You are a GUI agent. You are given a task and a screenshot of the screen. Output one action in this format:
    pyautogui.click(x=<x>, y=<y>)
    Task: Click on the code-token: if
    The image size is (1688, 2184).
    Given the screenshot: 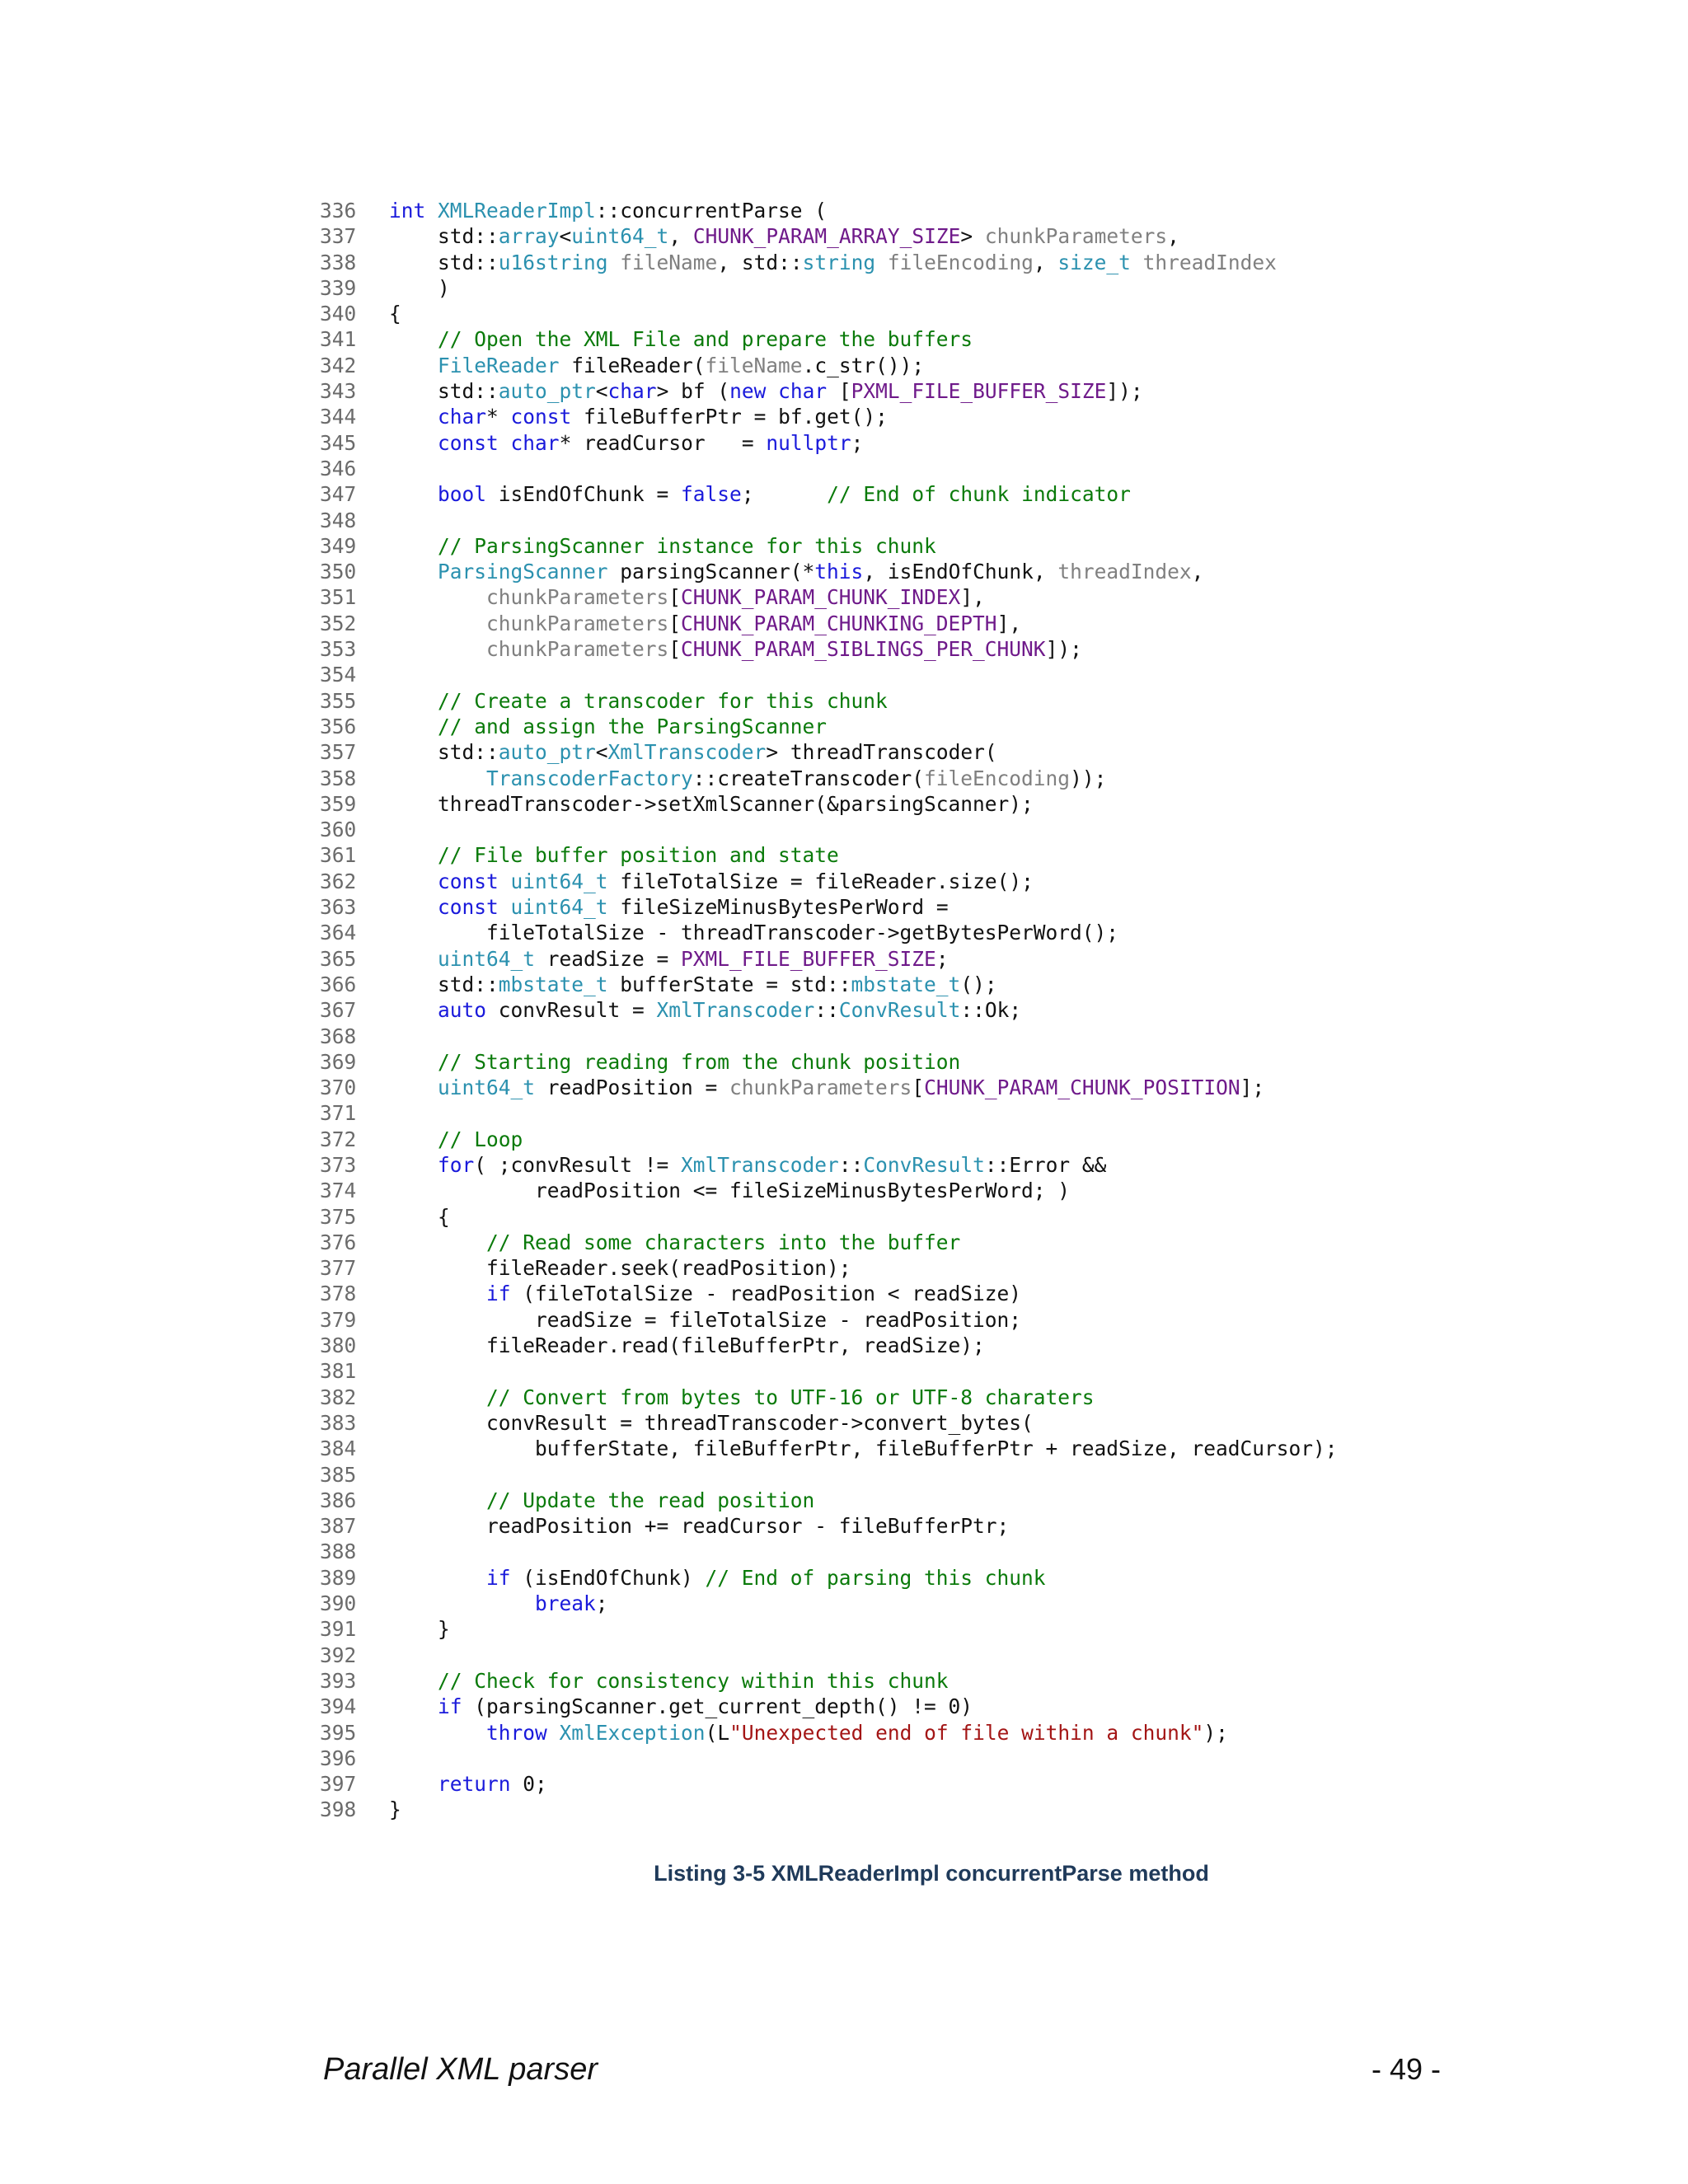 What is the action you would take?
    pyautogui.click(x=499, y=1294)
    